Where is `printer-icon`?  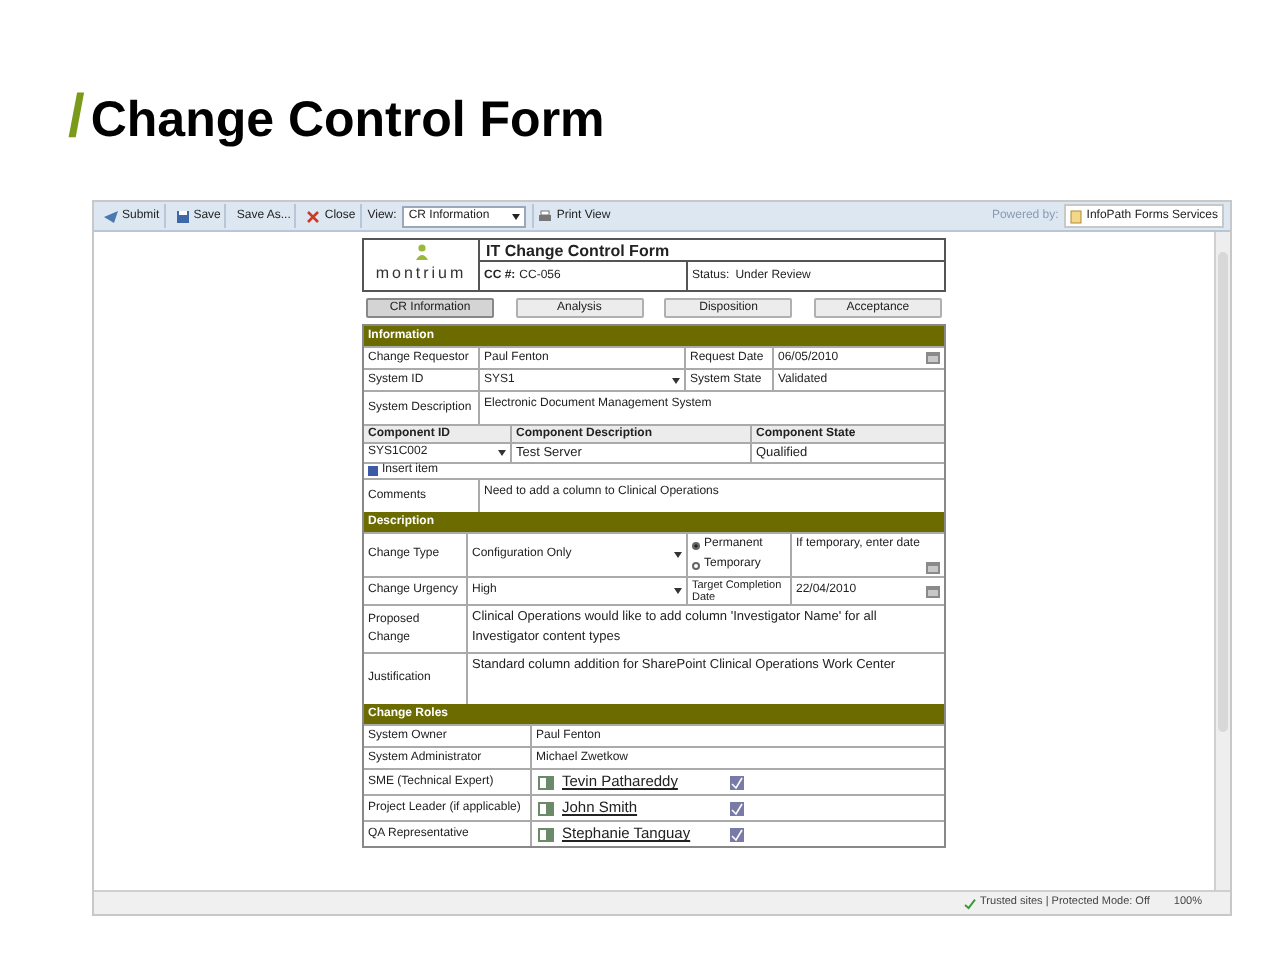
printer-icon is located at coordinates (545, 216).